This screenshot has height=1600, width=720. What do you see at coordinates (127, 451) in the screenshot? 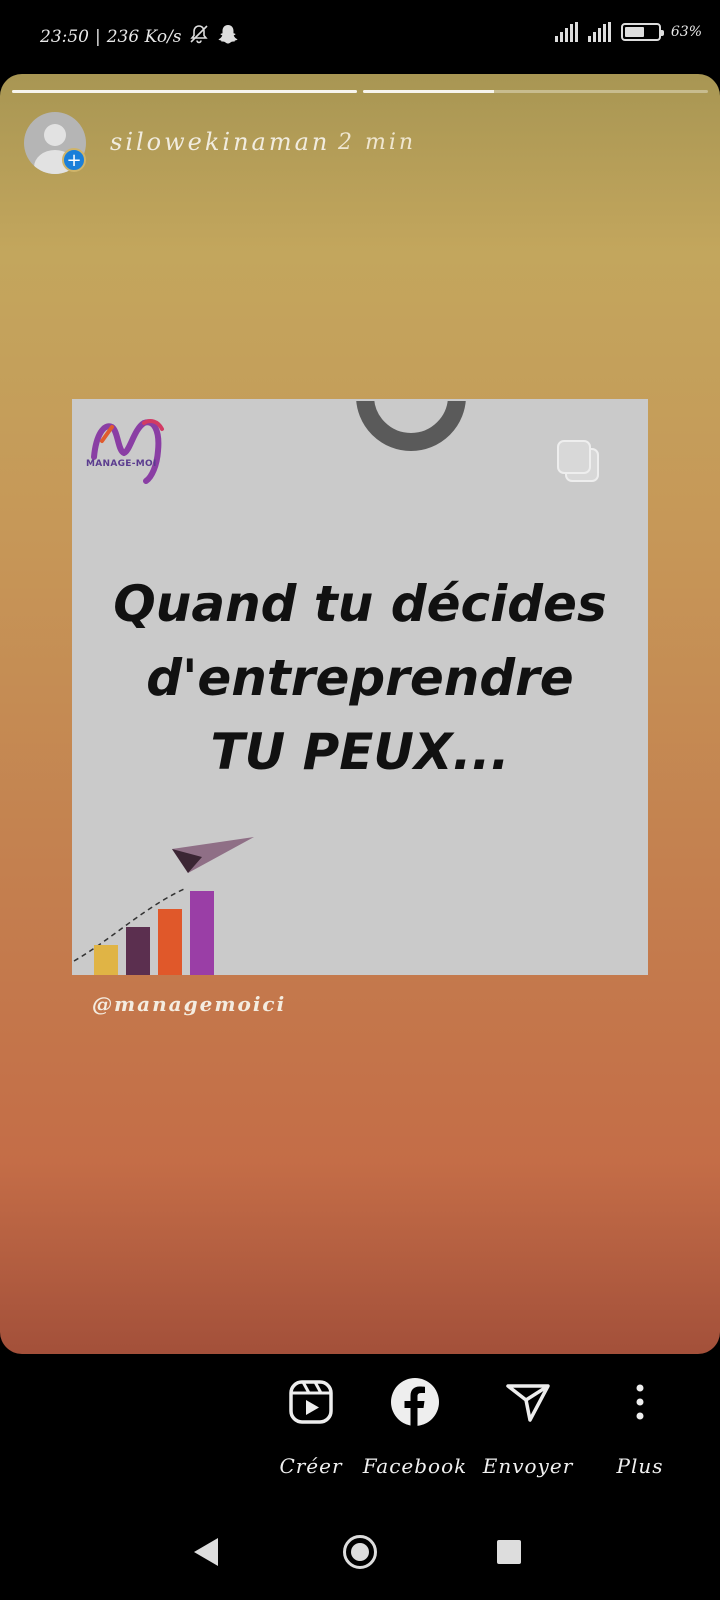
I see `manage-moi-logo-icon` at bounding box center [127, 451].